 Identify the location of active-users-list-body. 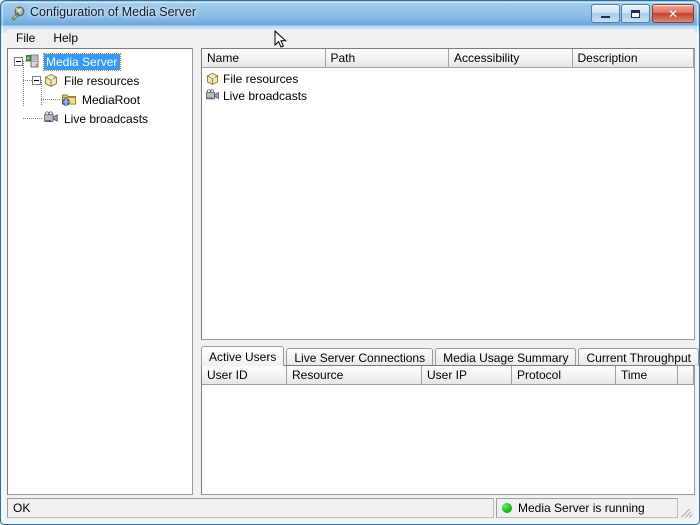
(448, 386).